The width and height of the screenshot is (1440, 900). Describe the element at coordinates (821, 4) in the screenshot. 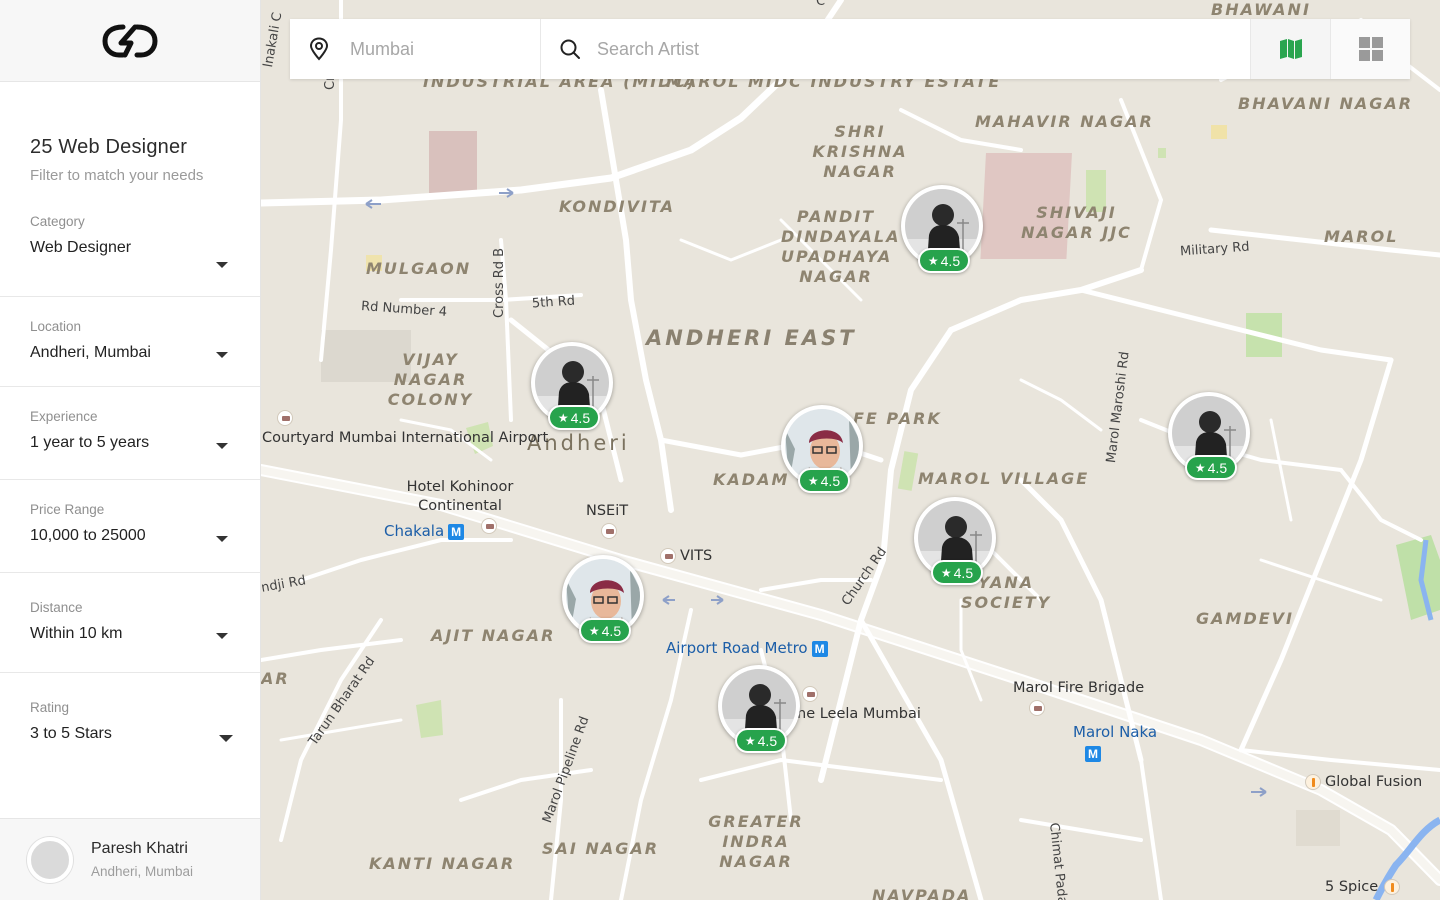

I see `road-label: C` at that location.